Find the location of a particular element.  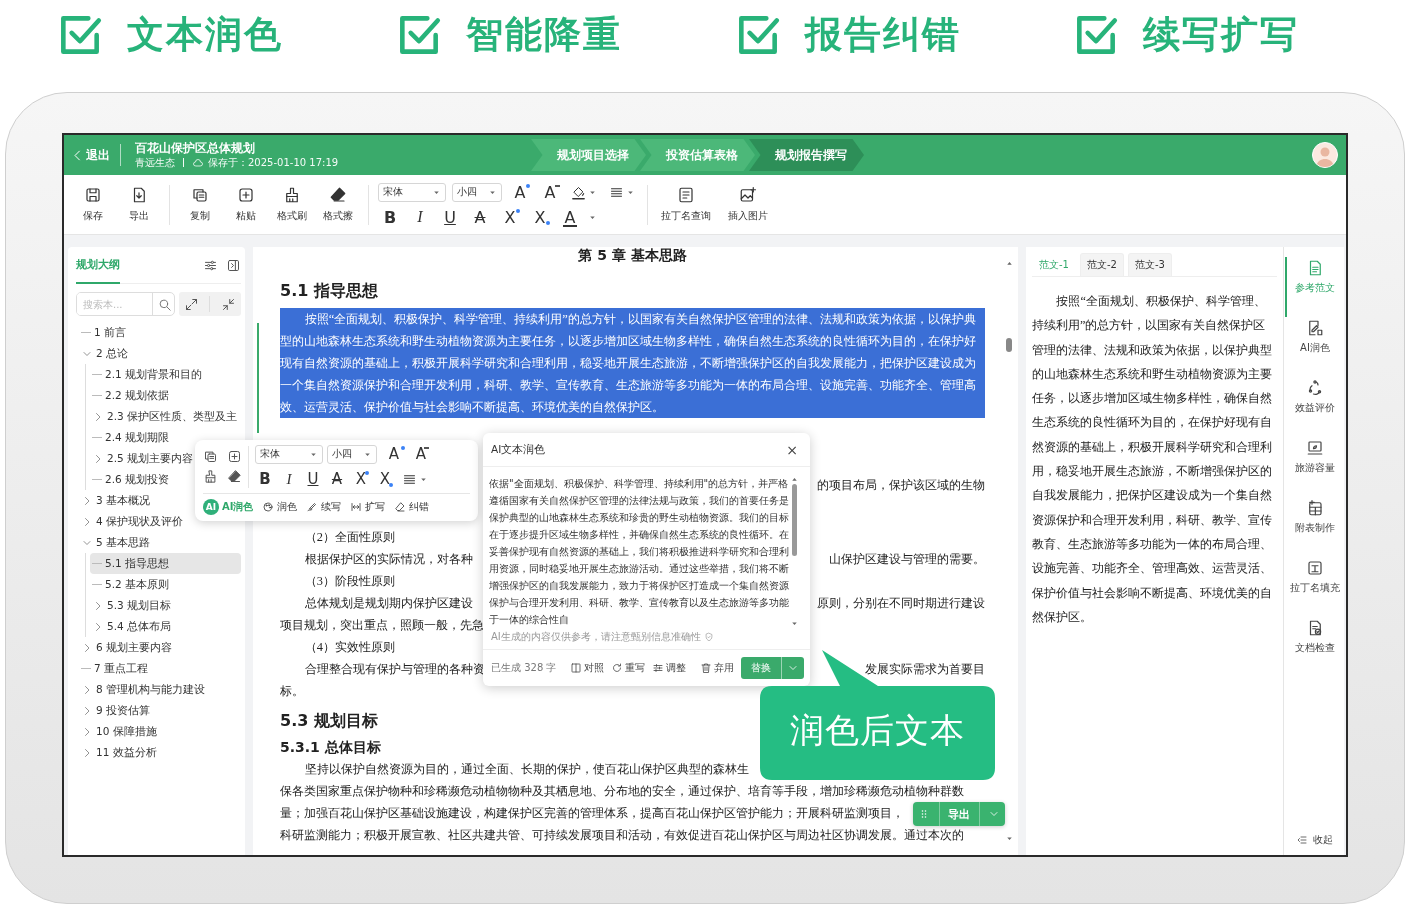

shield-icon is located at coordinates (708, 637).